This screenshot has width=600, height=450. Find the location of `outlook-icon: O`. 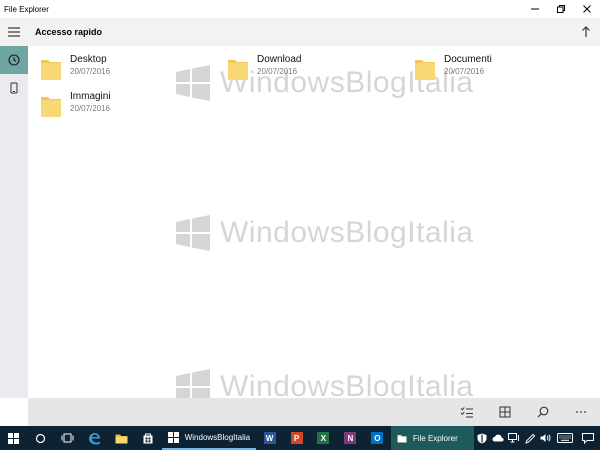

outlook-icon: O is located at coordinates (377, 438).